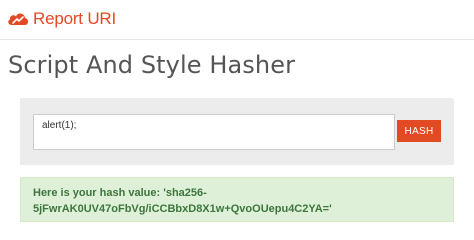 The width and height of the screenshot is (474, 240). Describe the element at coordinates (18, 19) in the screenshot. I see `cloud-logo-icon` at that location.